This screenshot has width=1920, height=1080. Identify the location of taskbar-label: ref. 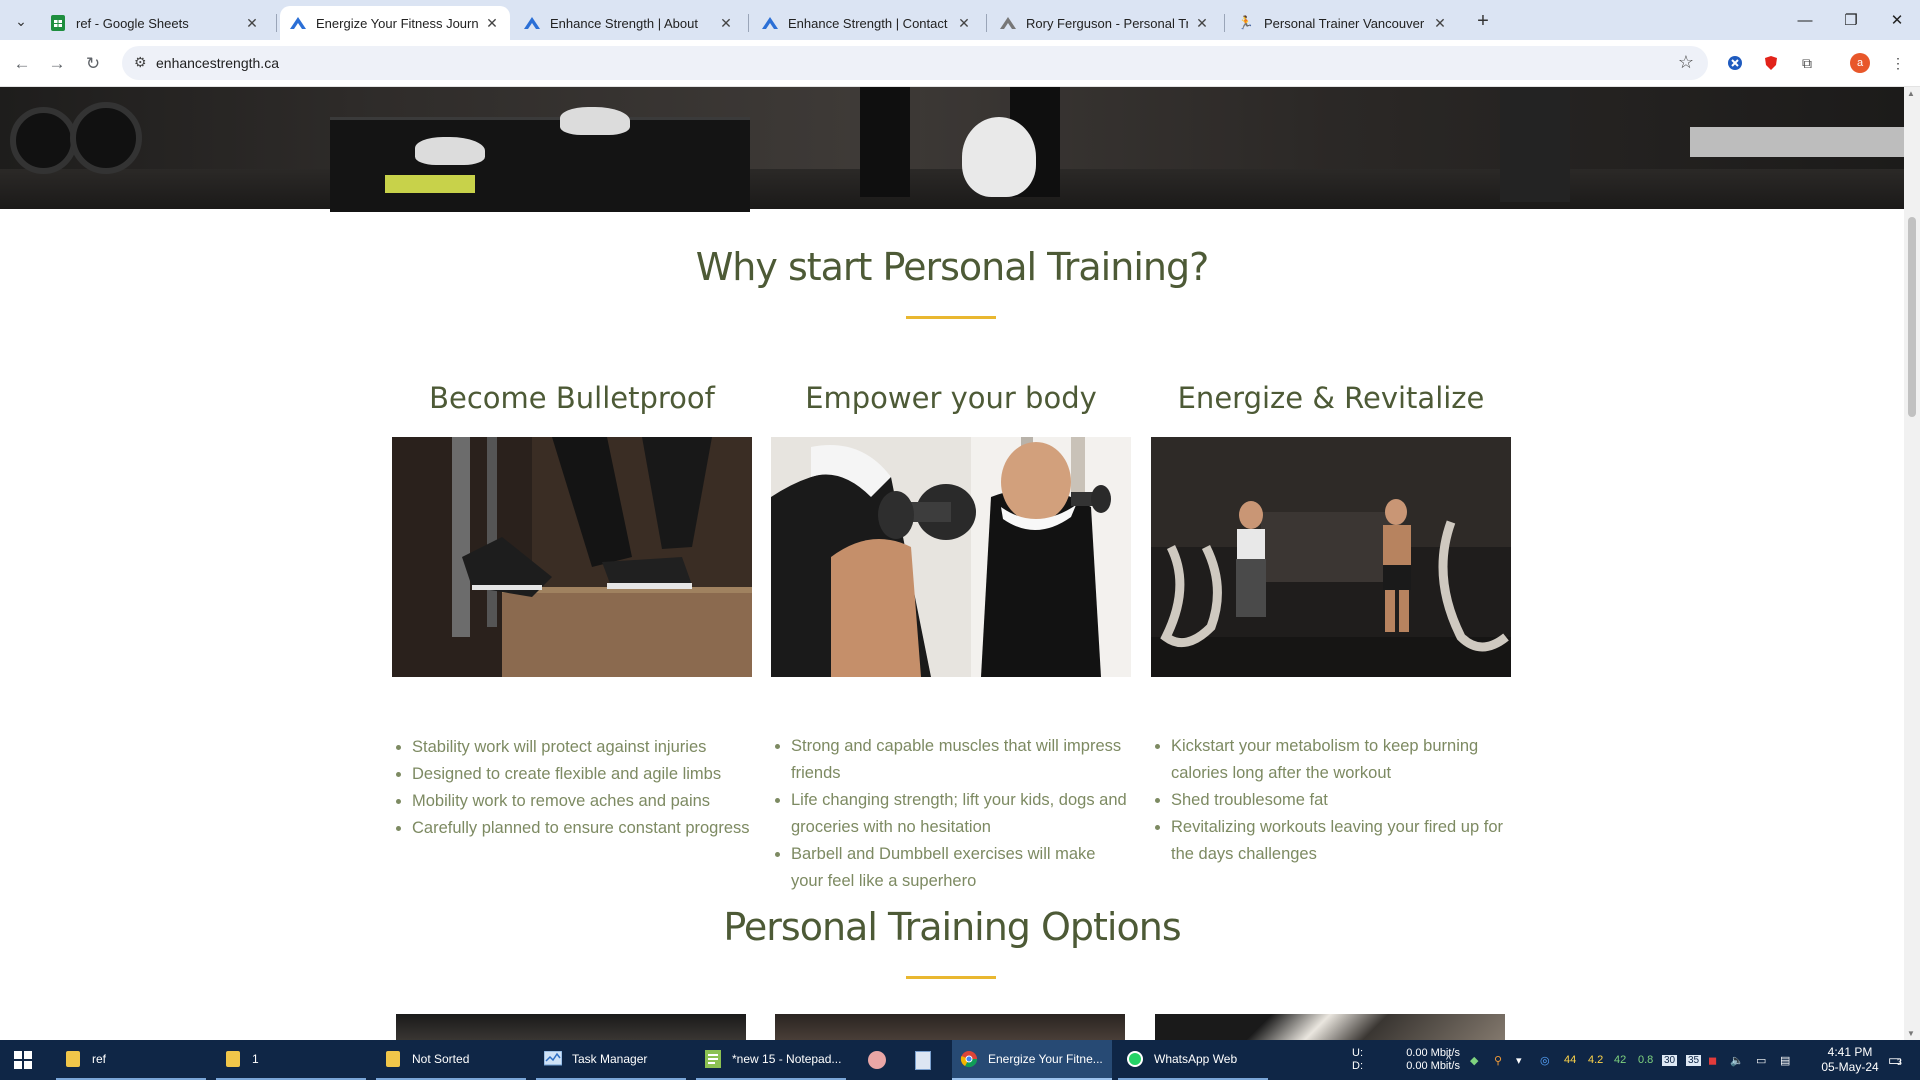
(99, 1059).